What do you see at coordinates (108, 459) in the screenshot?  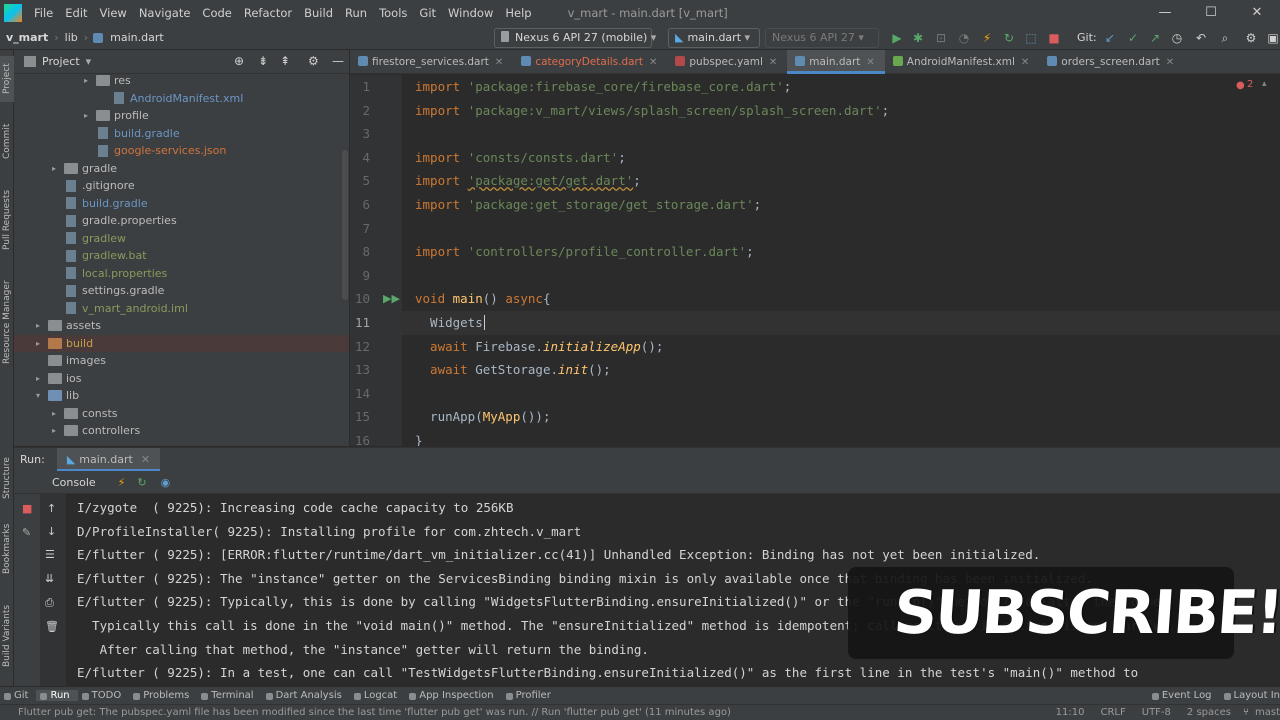 I see `run-tab-main: ◣ main.dart ✕` at bounding box center [108, 459].